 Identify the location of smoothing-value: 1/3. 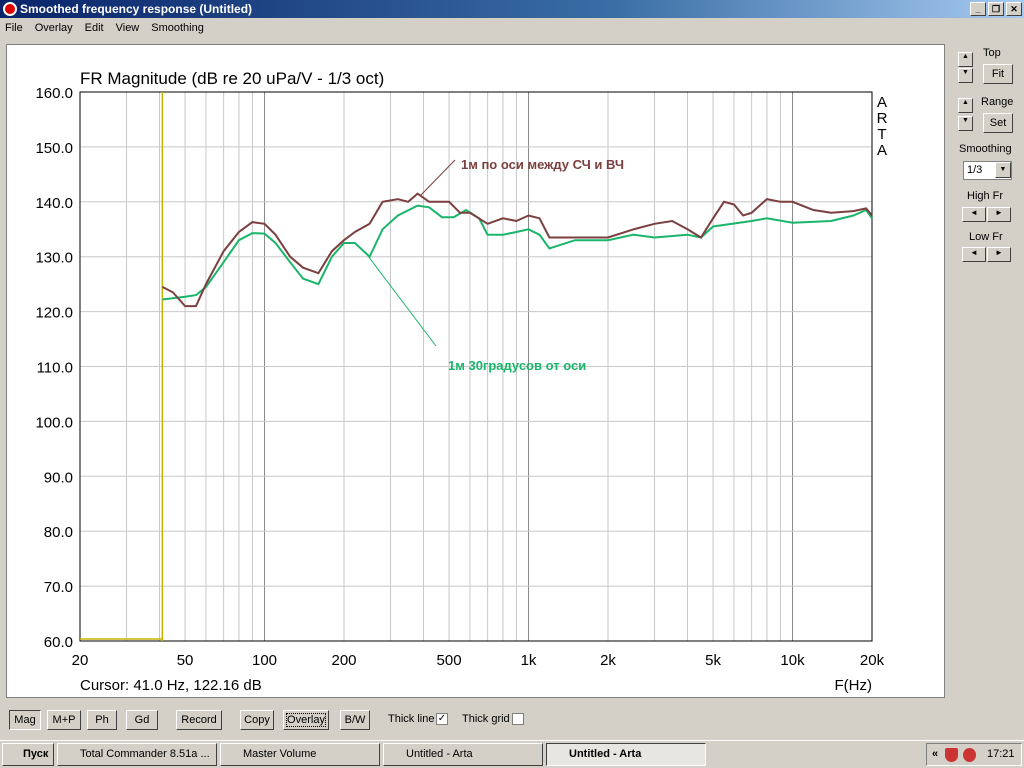
(975, 170).